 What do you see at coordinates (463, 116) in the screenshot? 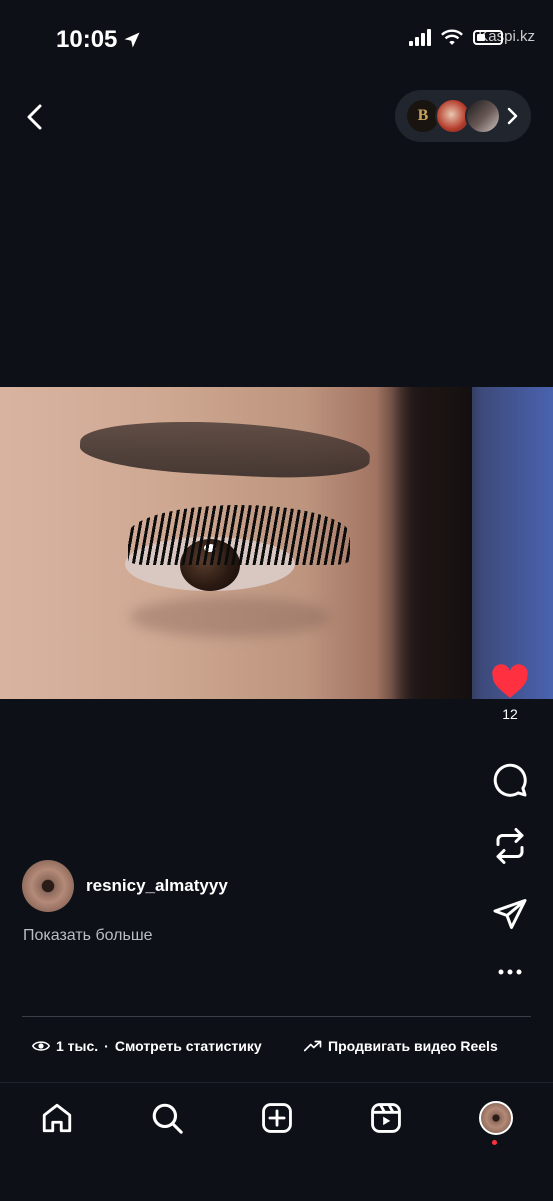
I see `related-accounts-pill: B` at bounding box center [463, 116].